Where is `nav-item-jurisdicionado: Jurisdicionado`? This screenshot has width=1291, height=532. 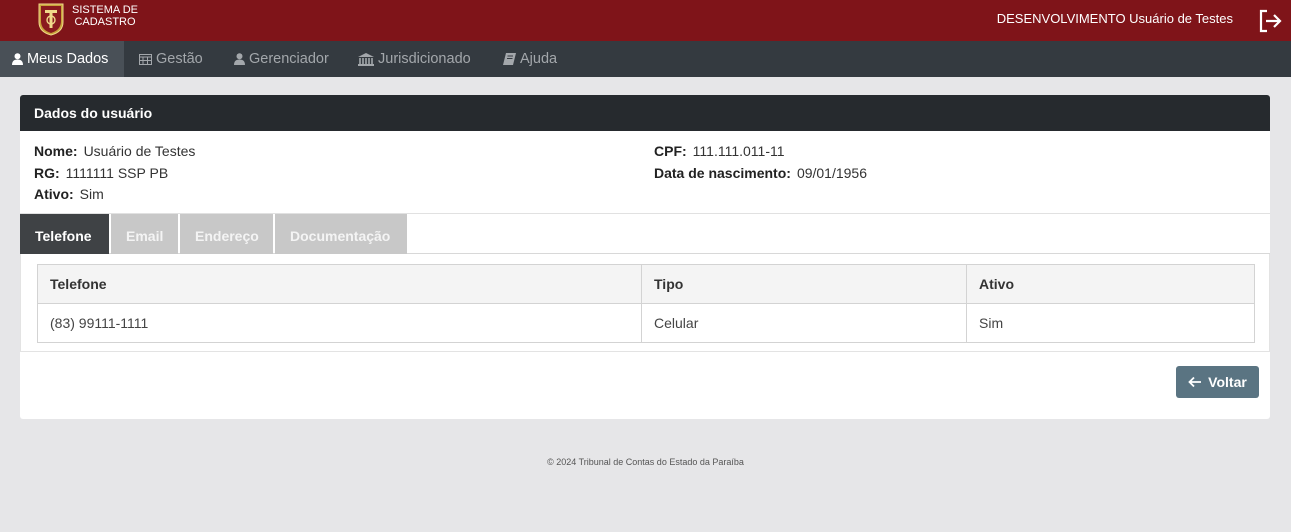
nav-item-jurisdicionado: Jurisdicionado is located at coordinates (414, 59).